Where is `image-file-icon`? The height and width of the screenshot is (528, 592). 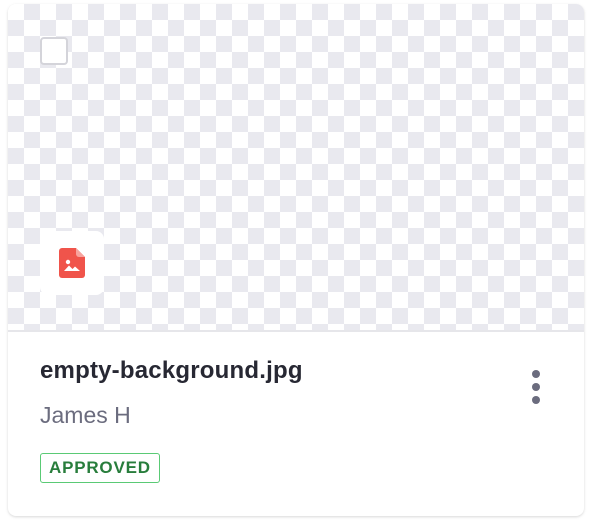 image-file-icon is located at coordinates (72, 263).